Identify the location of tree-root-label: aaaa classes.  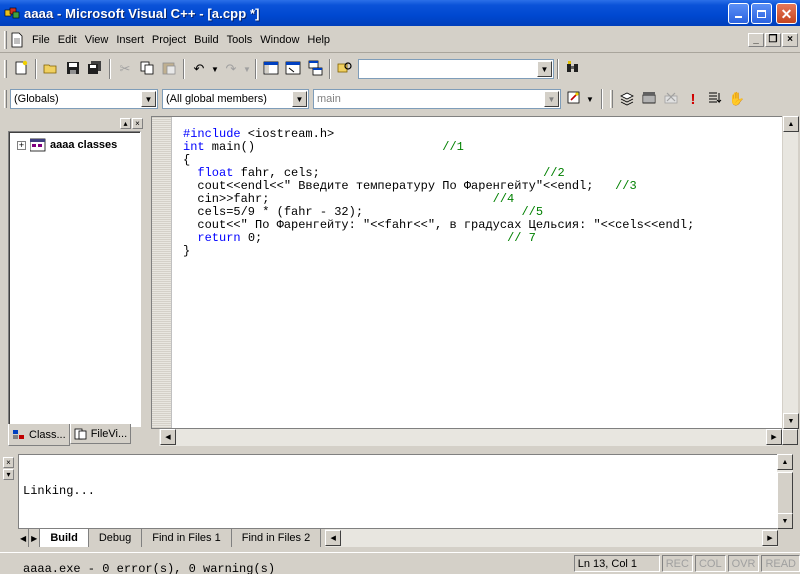
(84, 145).